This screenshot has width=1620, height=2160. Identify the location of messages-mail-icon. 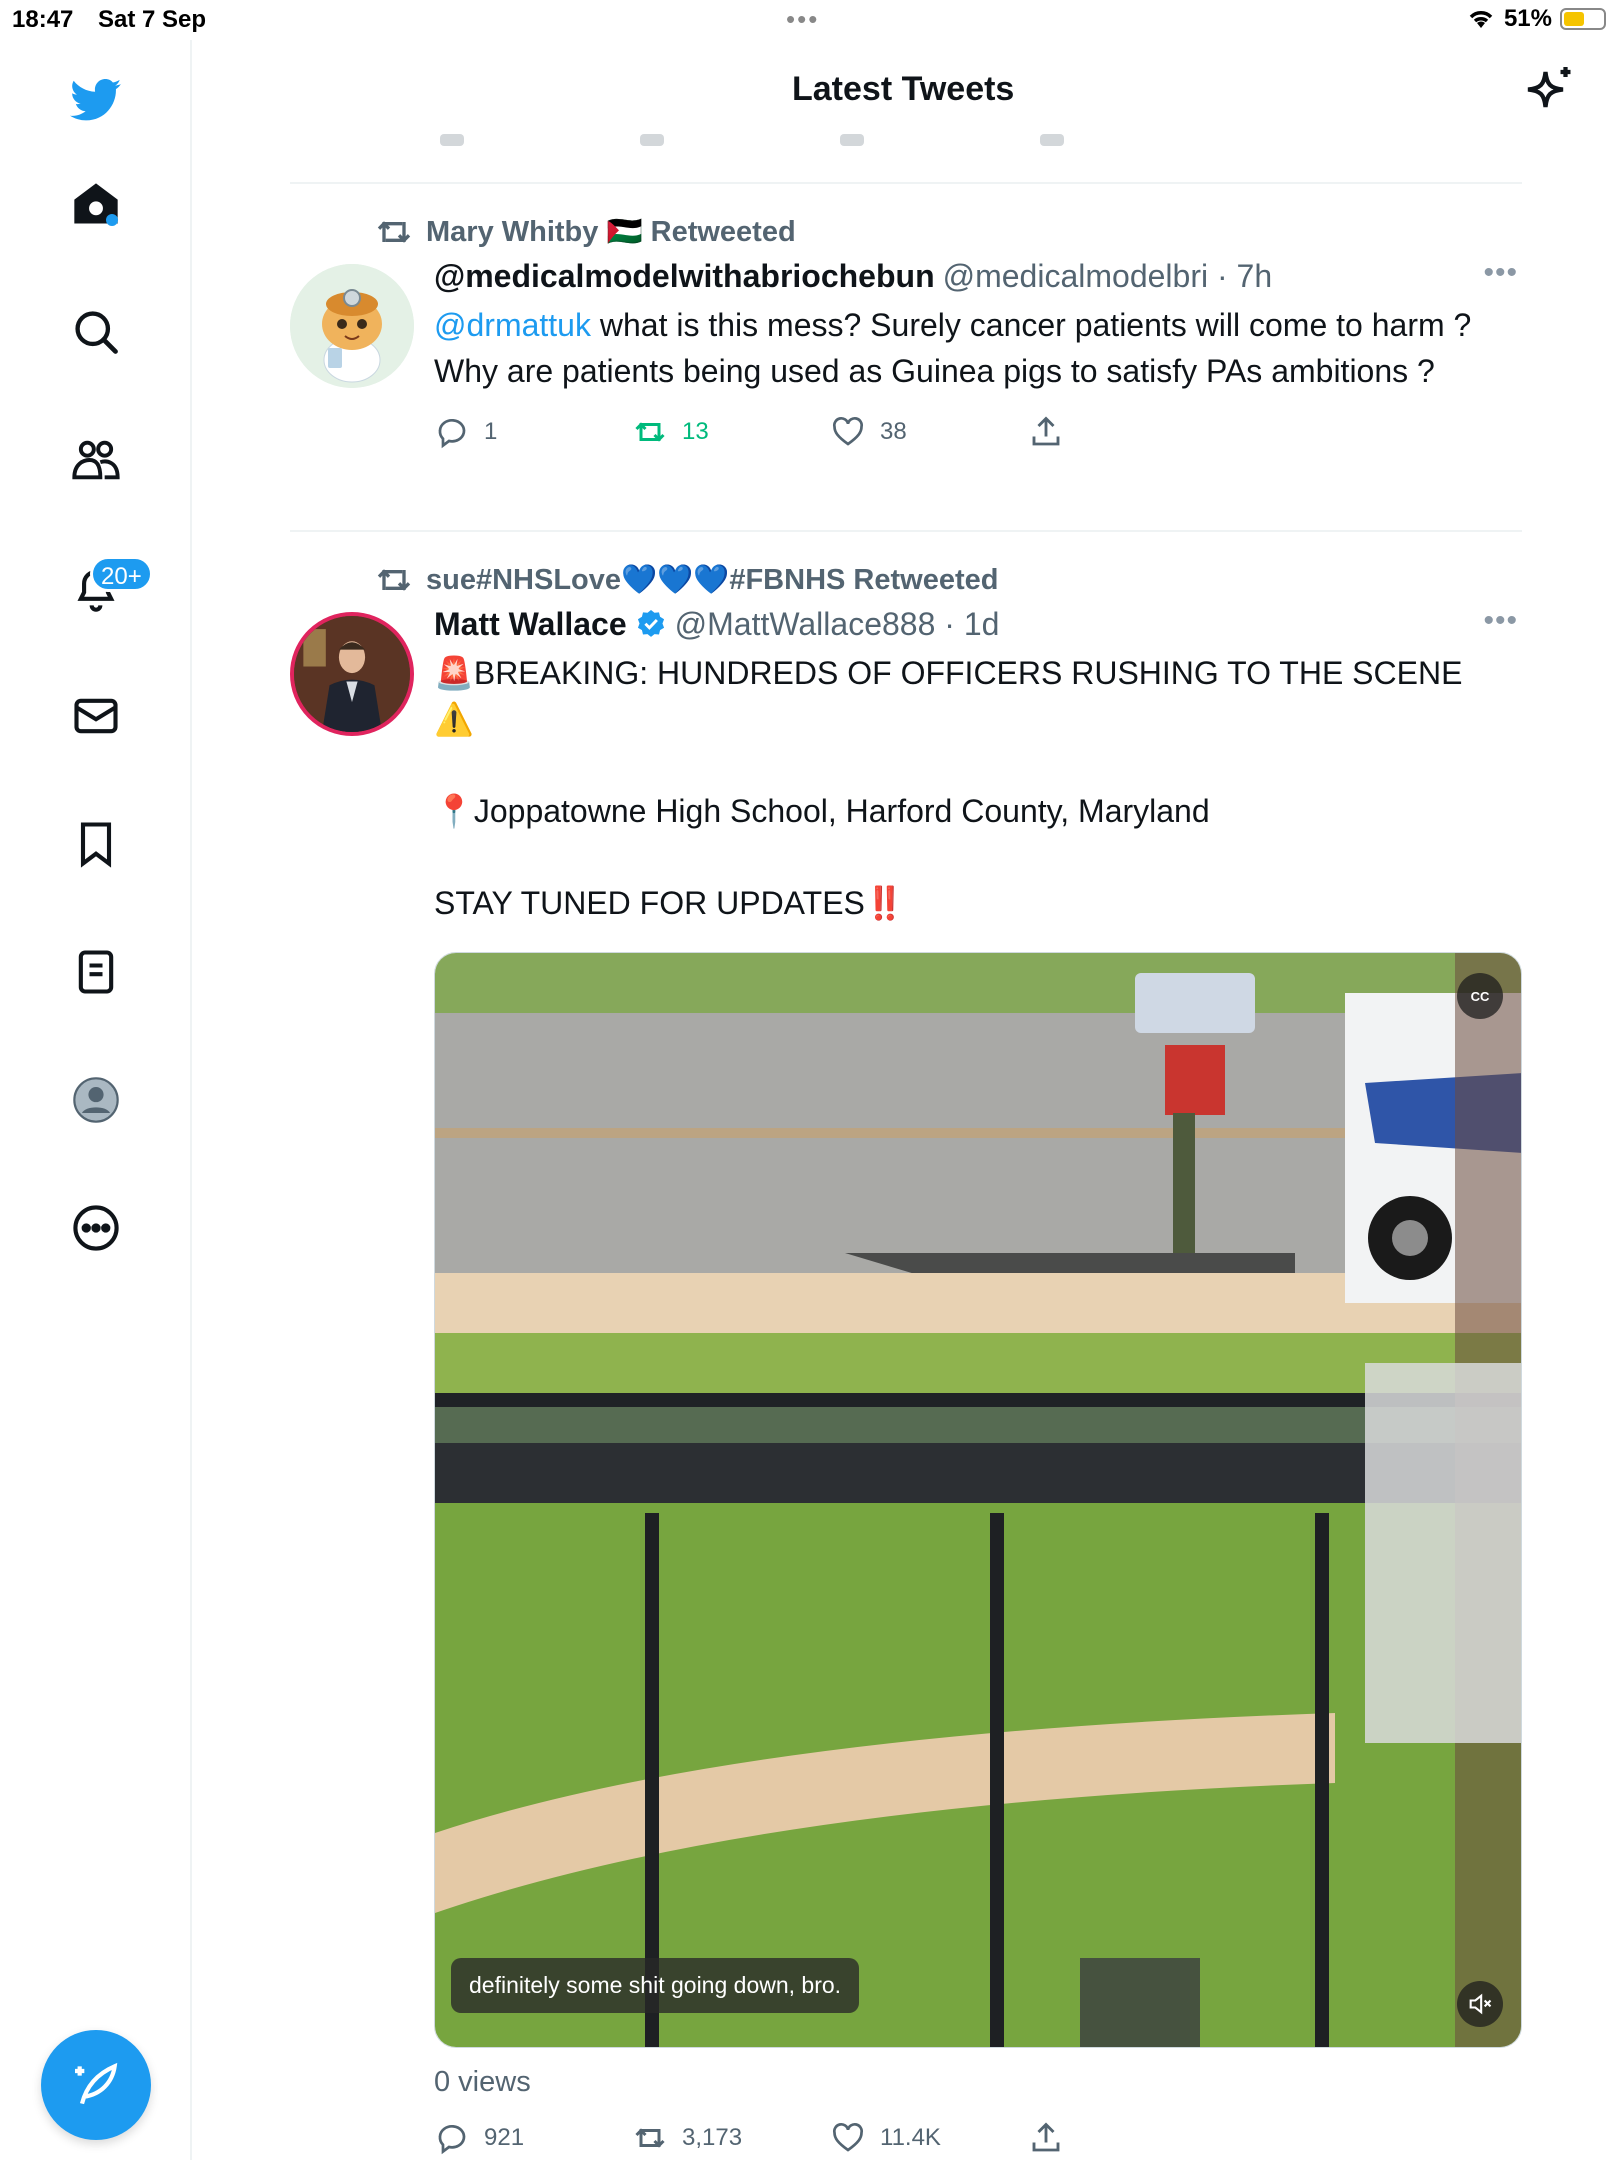
(96, 716).